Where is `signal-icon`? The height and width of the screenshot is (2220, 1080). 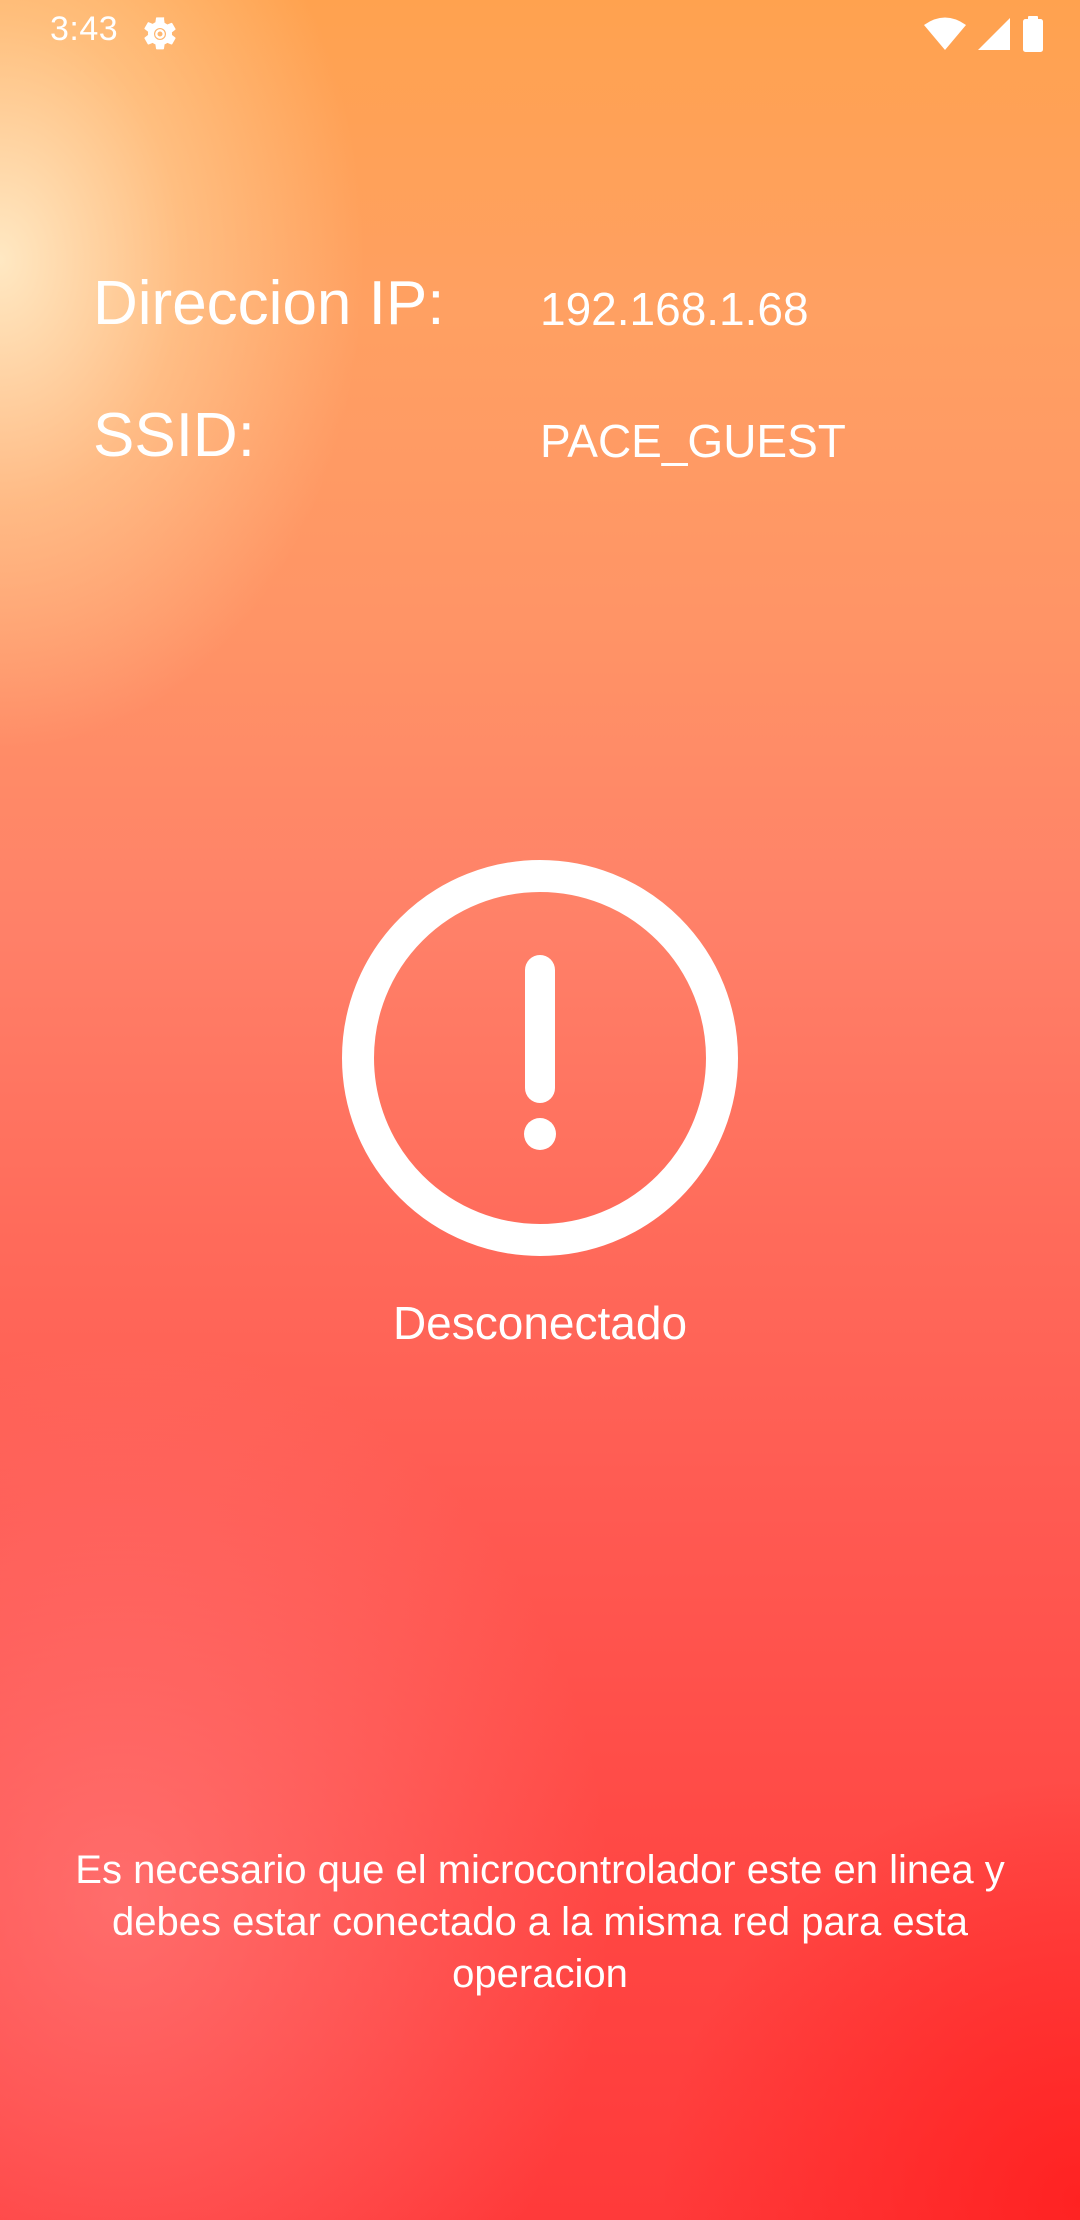 signal-icon is located at coordinates (994, 34).